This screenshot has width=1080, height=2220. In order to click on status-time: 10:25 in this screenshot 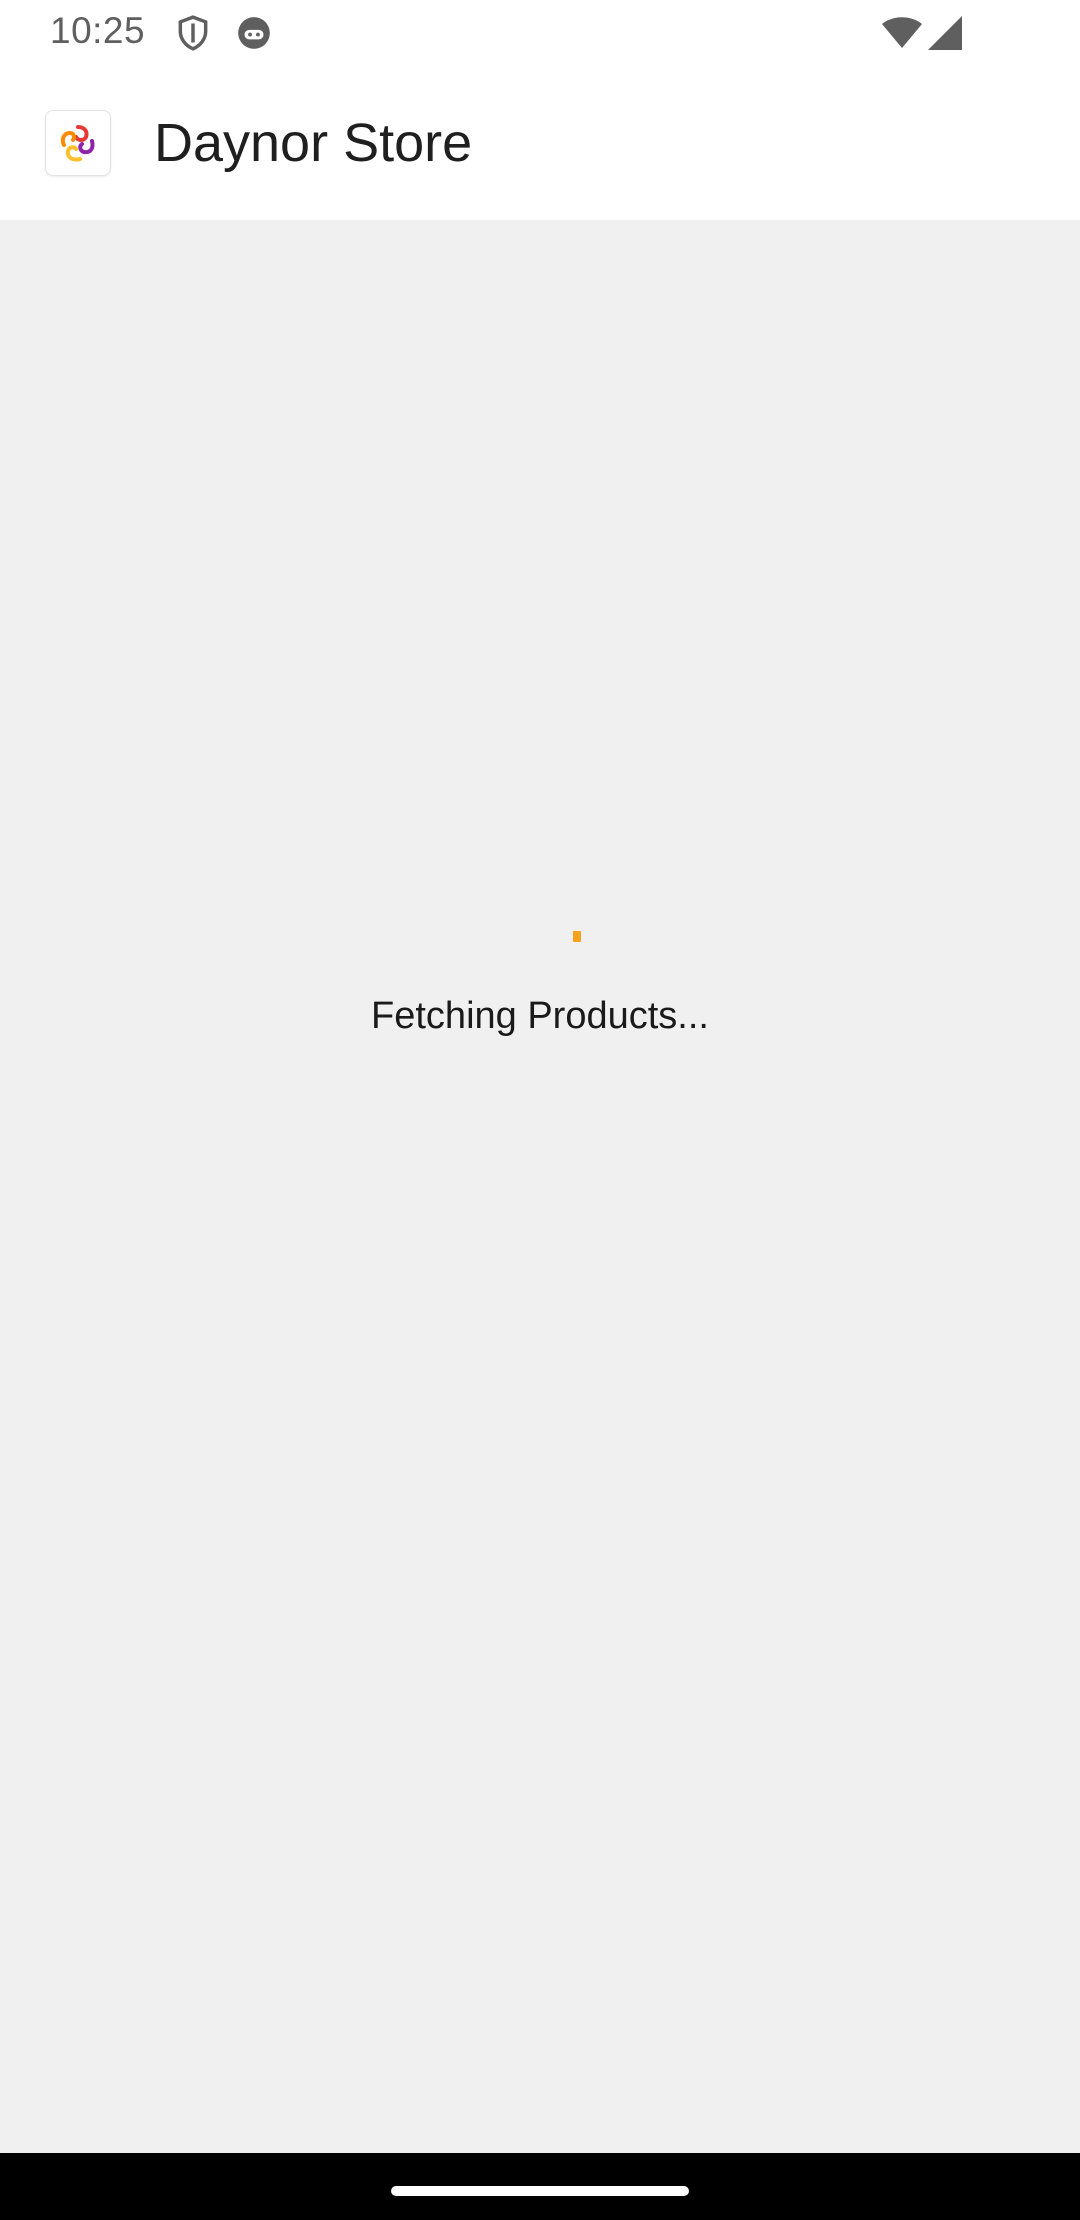, I will do `click(98, 30)`.